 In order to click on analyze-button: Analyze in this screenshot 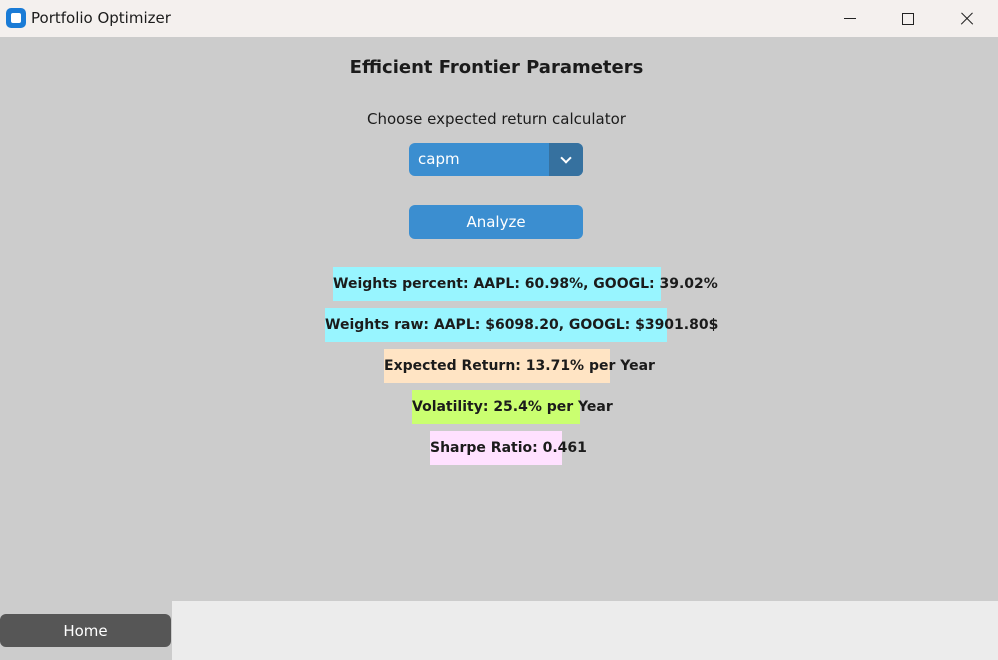, I will do `click(496, 222)`.